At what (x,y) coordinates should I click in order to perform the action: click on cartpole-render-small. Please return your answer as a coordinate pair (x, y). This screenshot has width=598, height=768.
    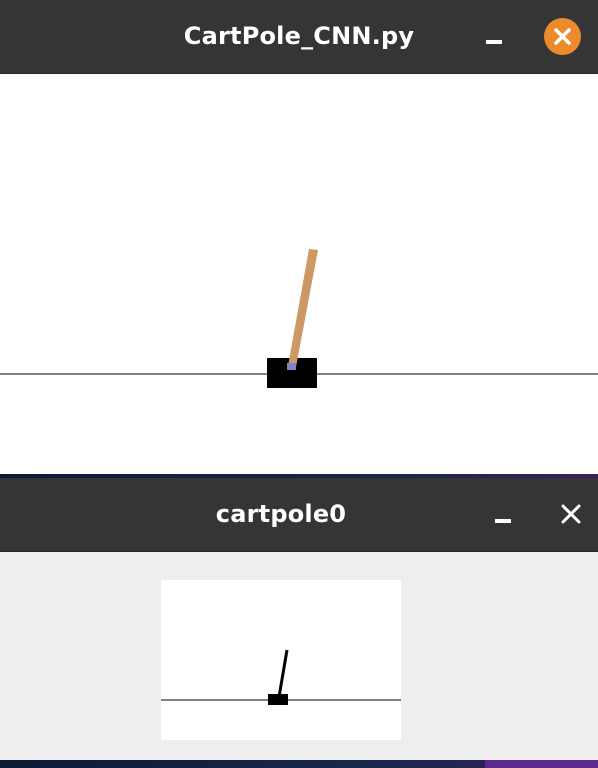
    Looking at the image, I should click on (281, 660).